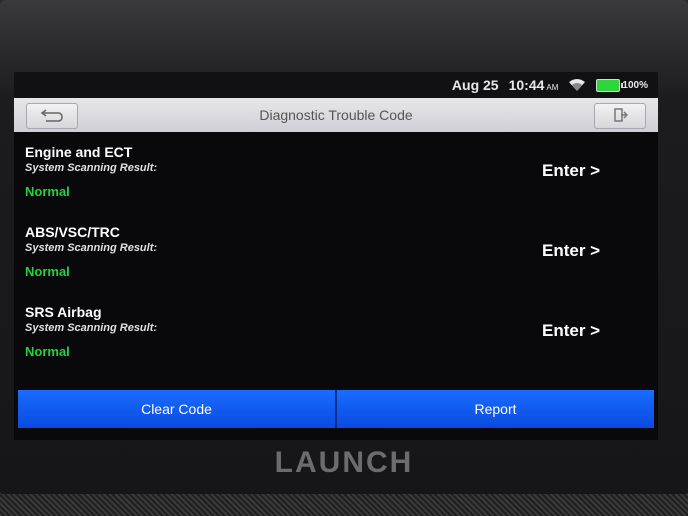 This screenshot has width=688, height=516. Describe the element at coordinates (63, 312) in the screenshot. I see `system-name: SRS Airbag` at that location.